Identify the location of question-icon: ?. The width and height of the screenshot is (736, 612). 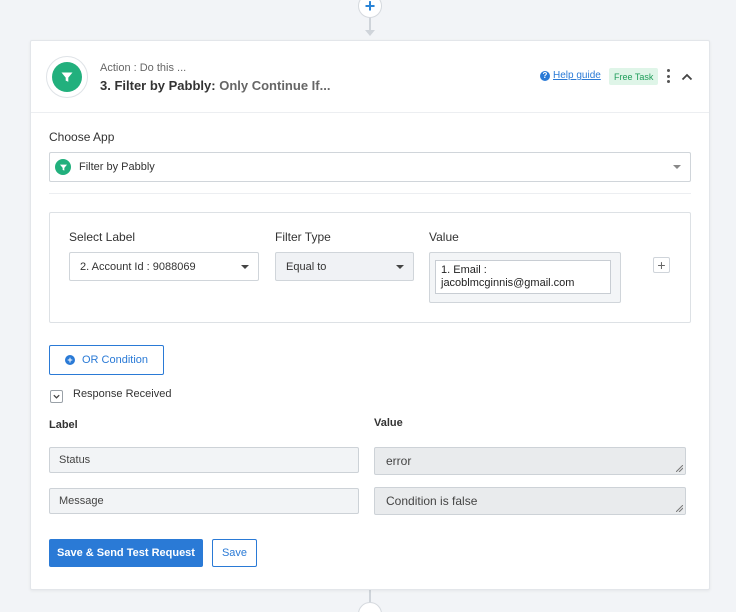
(545, 75).